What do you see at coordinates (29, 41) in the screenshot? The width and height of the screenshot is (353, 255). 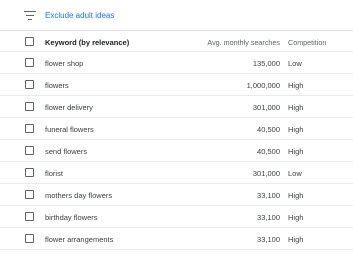 I see `select-all-checkbox` at bounding box center [29, 41].